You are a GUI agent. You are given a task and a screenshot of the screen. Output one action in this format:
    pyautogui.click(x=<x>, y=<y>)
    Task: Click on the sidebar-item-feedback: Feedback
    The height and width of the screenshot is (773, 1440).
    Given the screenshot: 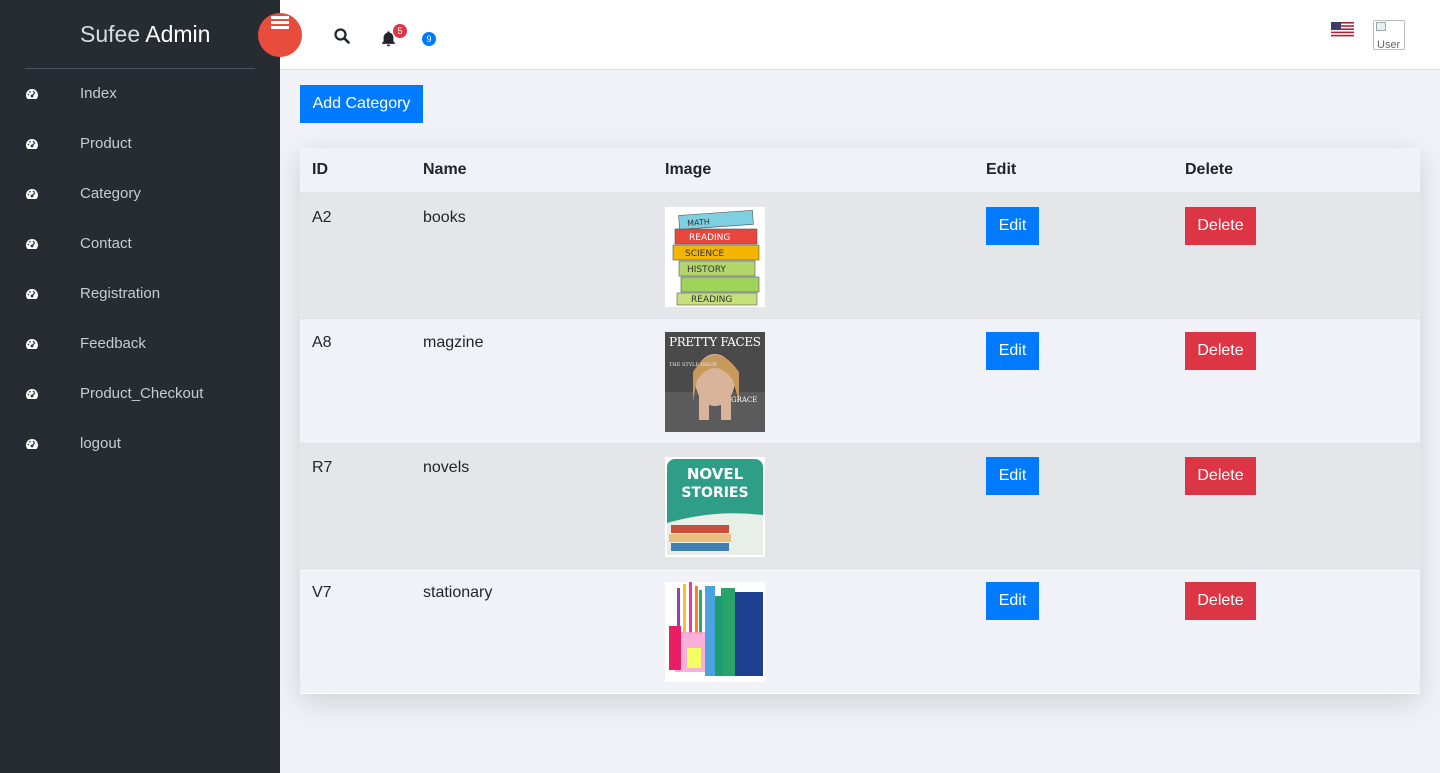 What is the action you would take?
    pyautogui.click(x=140, y=344)
    